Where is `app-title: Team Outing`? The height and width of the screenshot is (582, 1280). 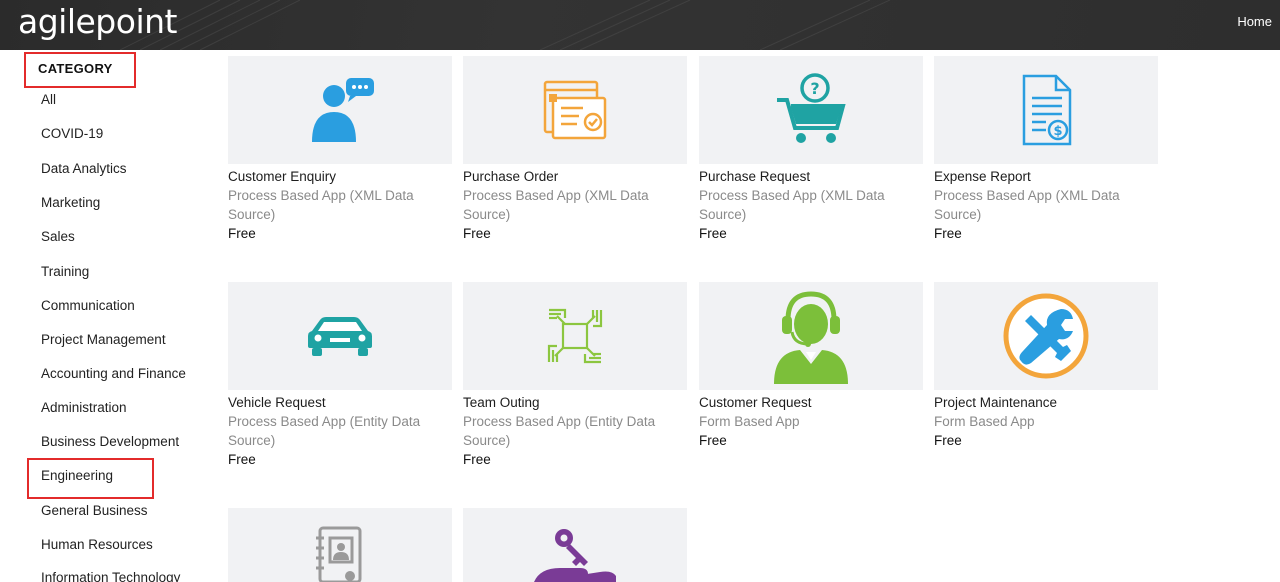
app-title: Team Outing is located at coordinates (575, 402).